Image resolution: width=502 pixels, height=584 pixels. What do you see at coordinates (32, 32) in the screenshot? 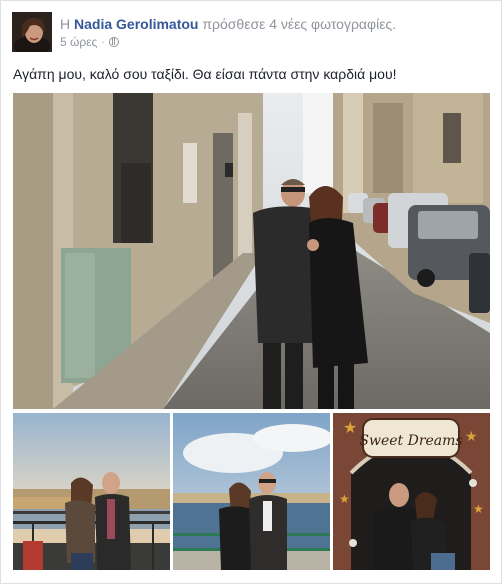
I see `author-avatar` at bounding box center [32, 32].